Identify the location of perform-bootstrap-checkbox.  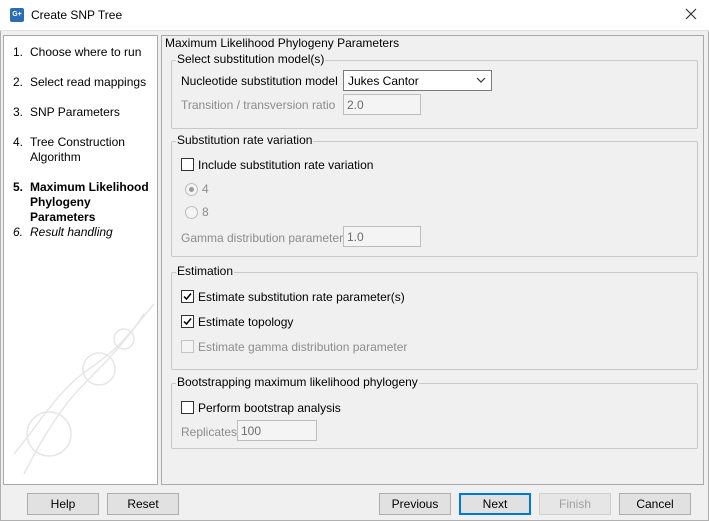
(187, 407).